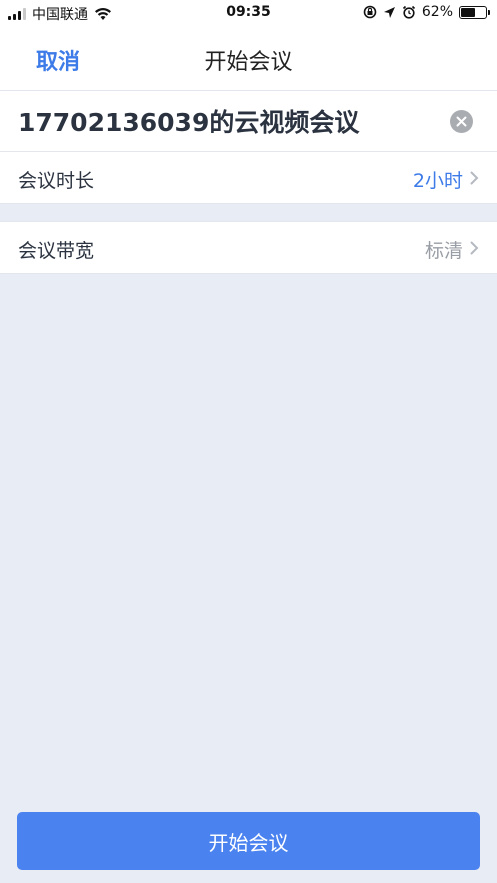 The height and width of the screenshot is (883, 497). I want to click on bandwidth-label: 会议带宽, so click(56, 251).